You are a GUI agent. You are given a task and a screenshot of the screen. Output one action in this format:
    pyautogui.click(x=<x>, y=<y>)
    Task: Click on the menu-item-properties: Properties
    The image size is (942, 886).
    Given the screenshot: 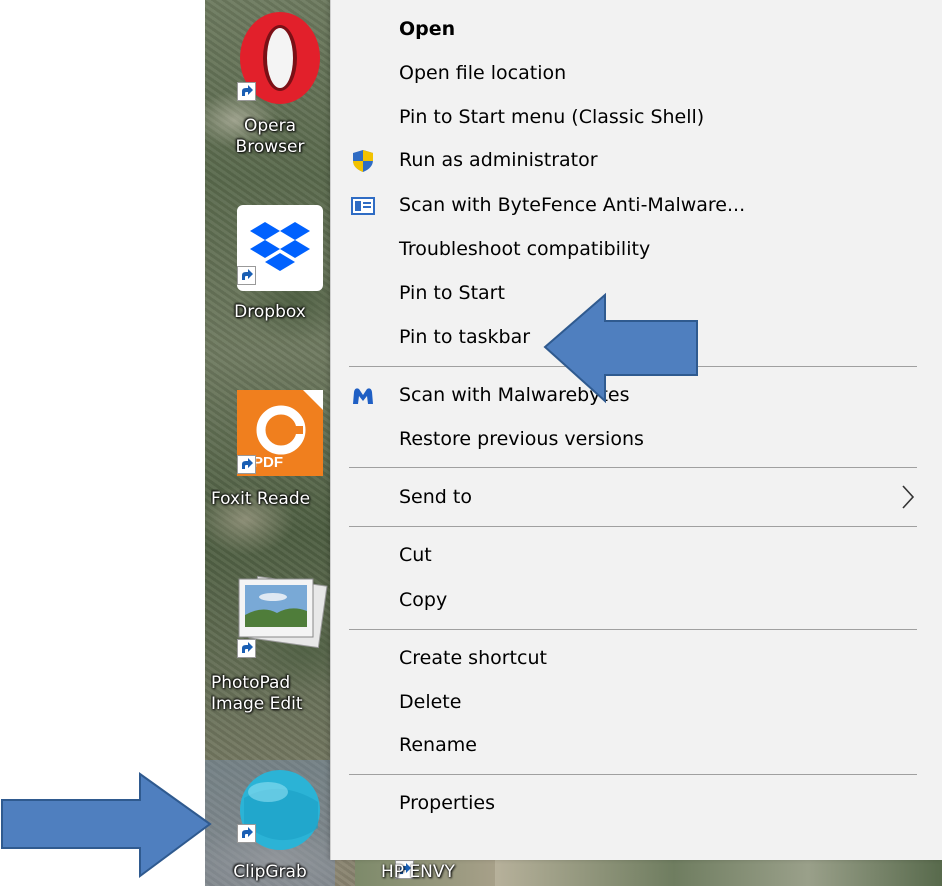 What is the action you would take?
    pyautogui.click(x=631, y=804)
    